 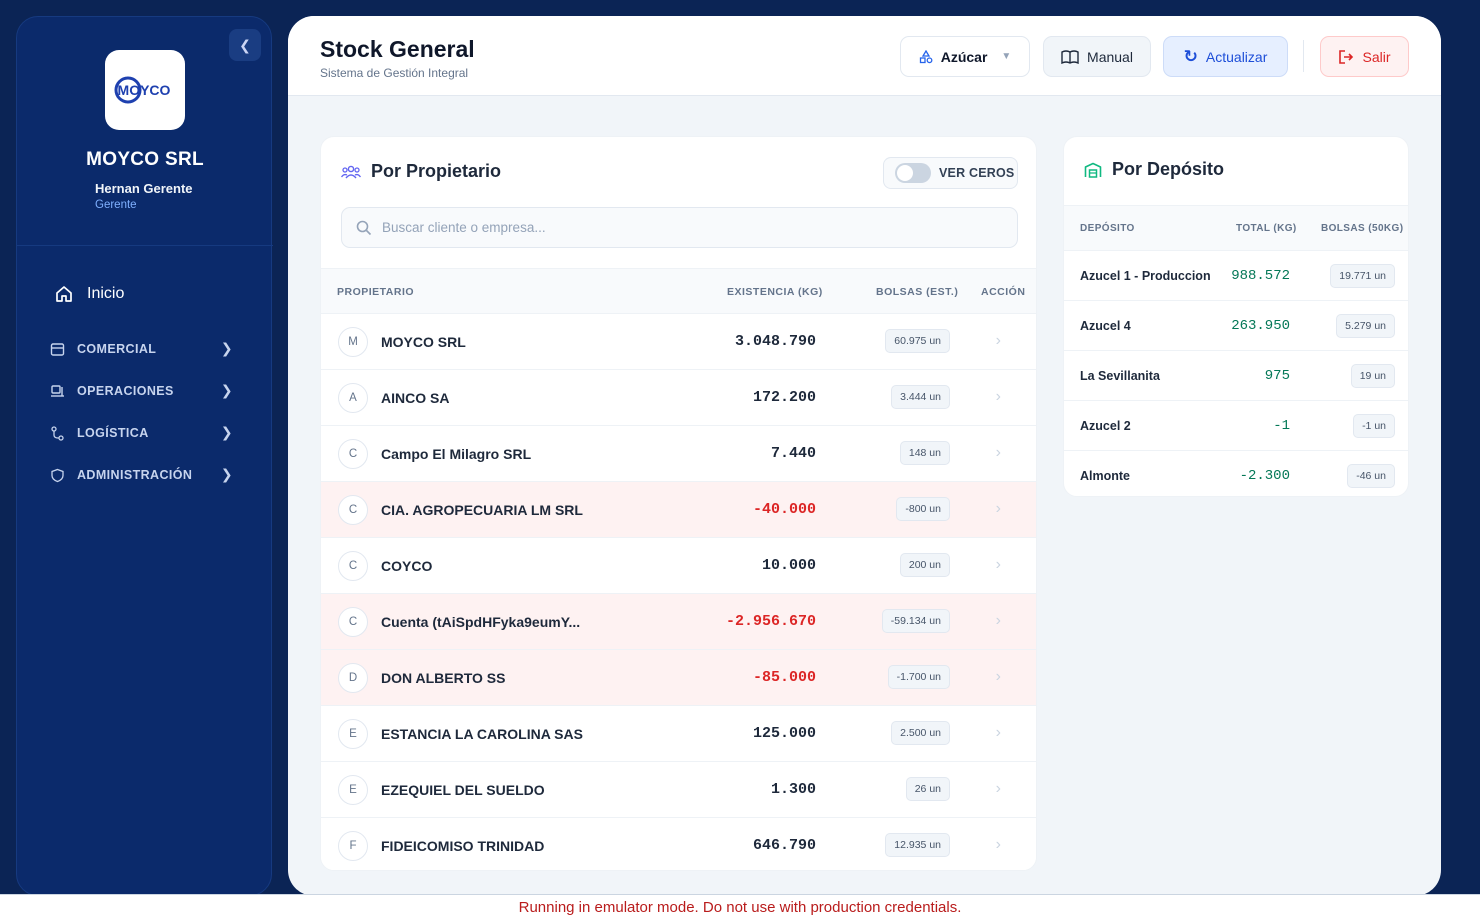 I want to click on nav-comercial: COMERCIAL ❯, so click(x=144, y=349).